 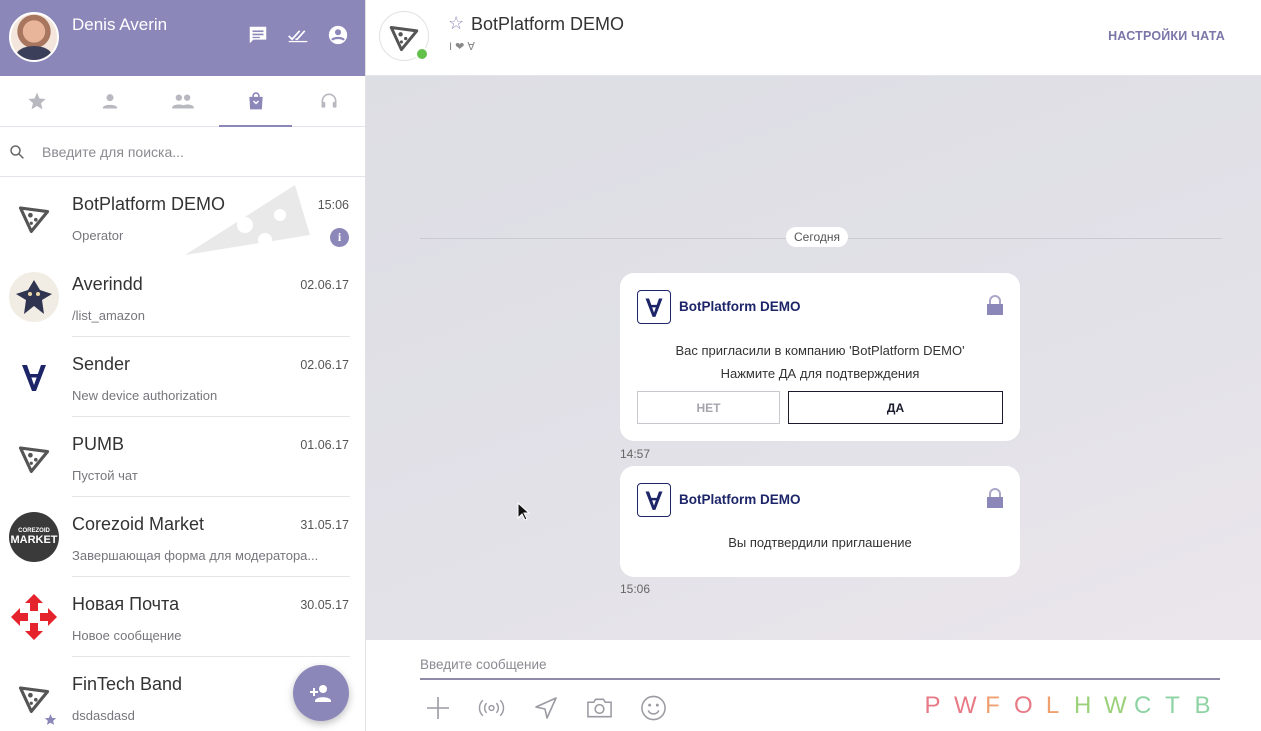 What do you see at coordinates (182, 457) in the screenshot?
I see `chat-item-pumb: PUMB Пустой чат 01.06.17` at bounding box center [182, 457].